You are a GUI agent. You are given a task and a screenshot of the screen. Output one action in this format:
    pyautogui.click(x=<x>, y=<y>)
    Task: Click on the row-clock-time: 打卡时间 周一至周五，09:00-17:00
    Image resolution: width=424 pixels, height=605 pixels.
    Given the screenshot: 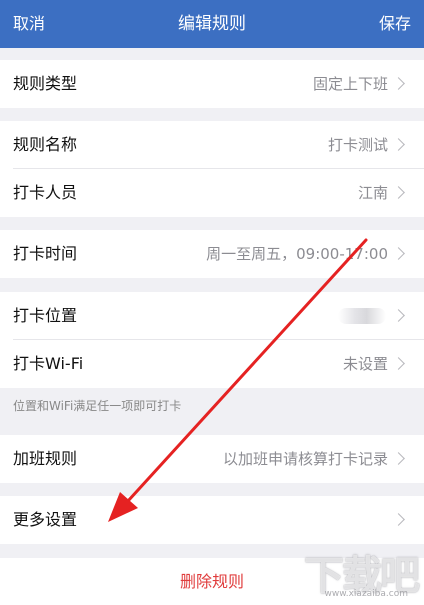 What is the action you would take?
    pyautogui.click(x=212, y=254)
    